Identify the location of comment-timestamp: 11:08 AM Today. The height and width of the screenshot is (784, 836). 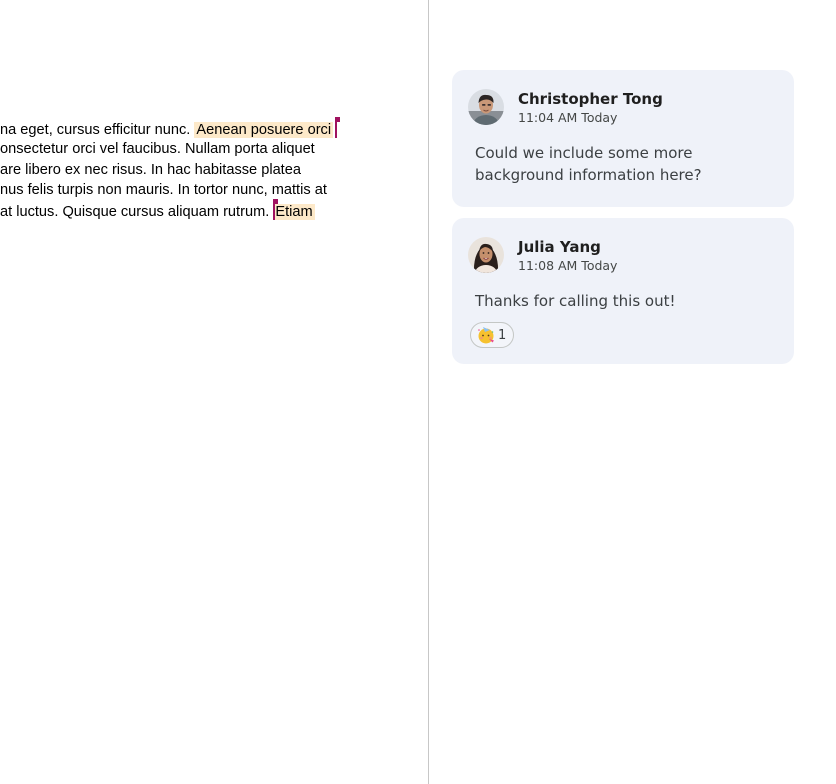
(568, 265).